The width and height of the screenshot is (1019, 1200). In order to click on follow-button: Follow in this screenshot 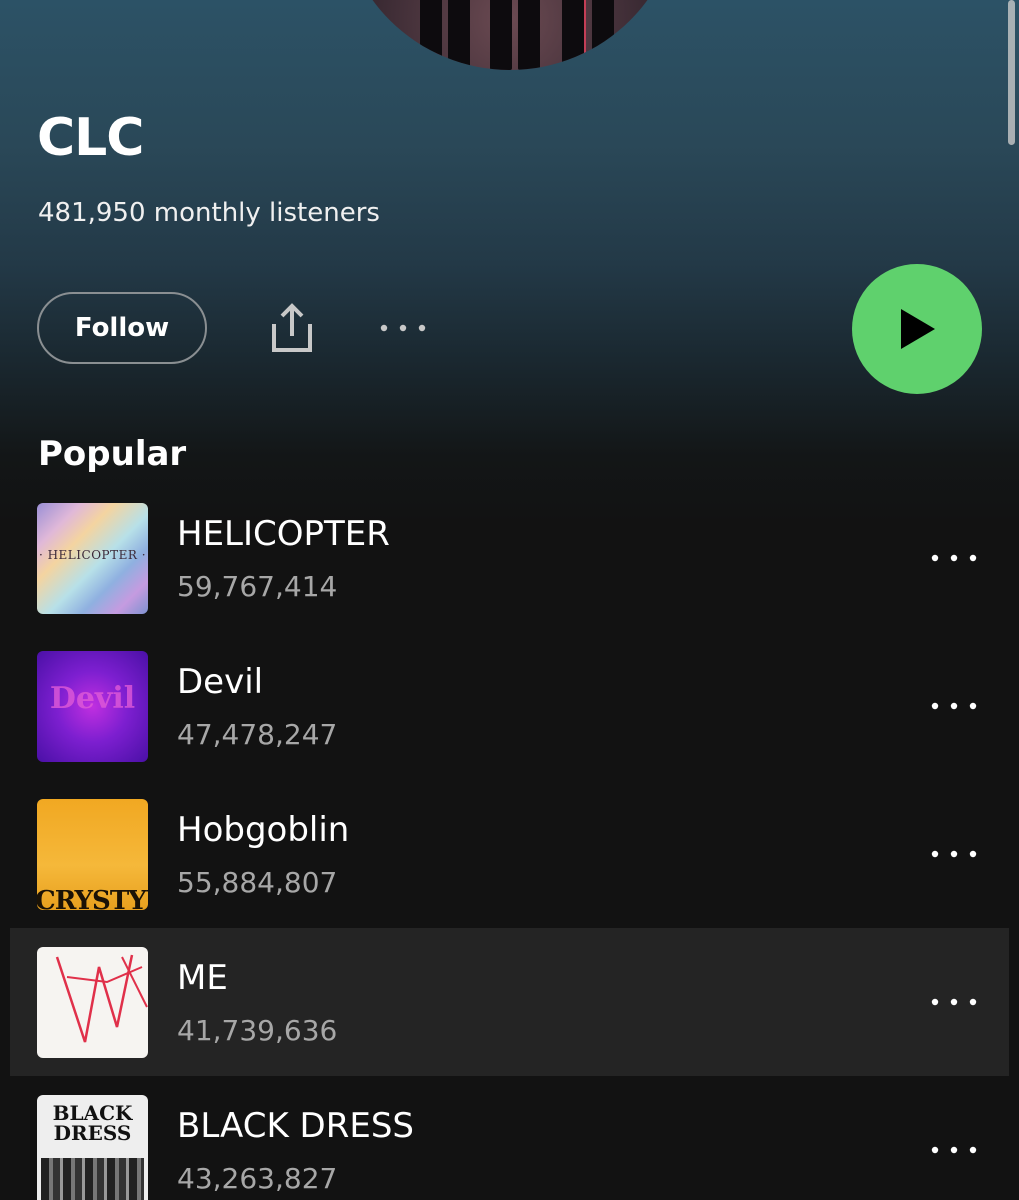, I will do `click(122, 328)`.